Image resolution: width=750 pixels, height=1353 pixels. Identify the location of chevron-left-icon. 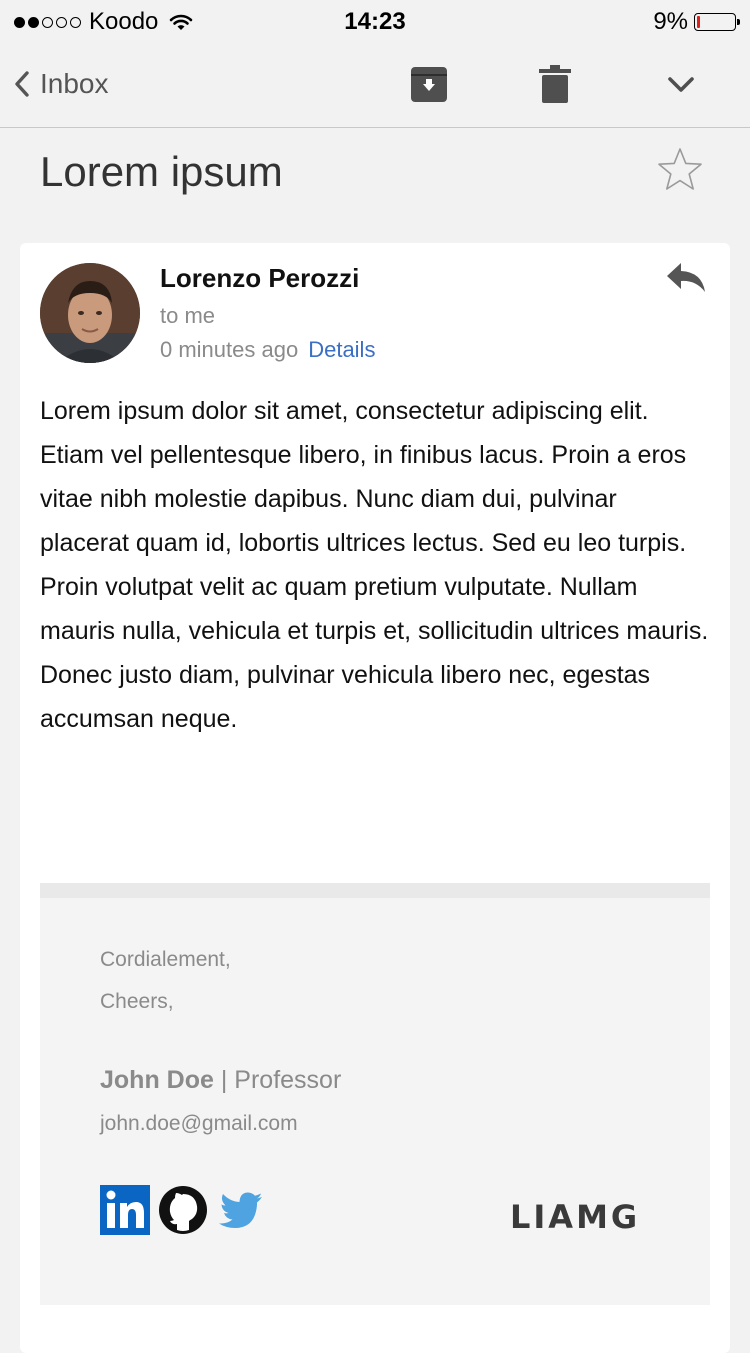
(22, 84).